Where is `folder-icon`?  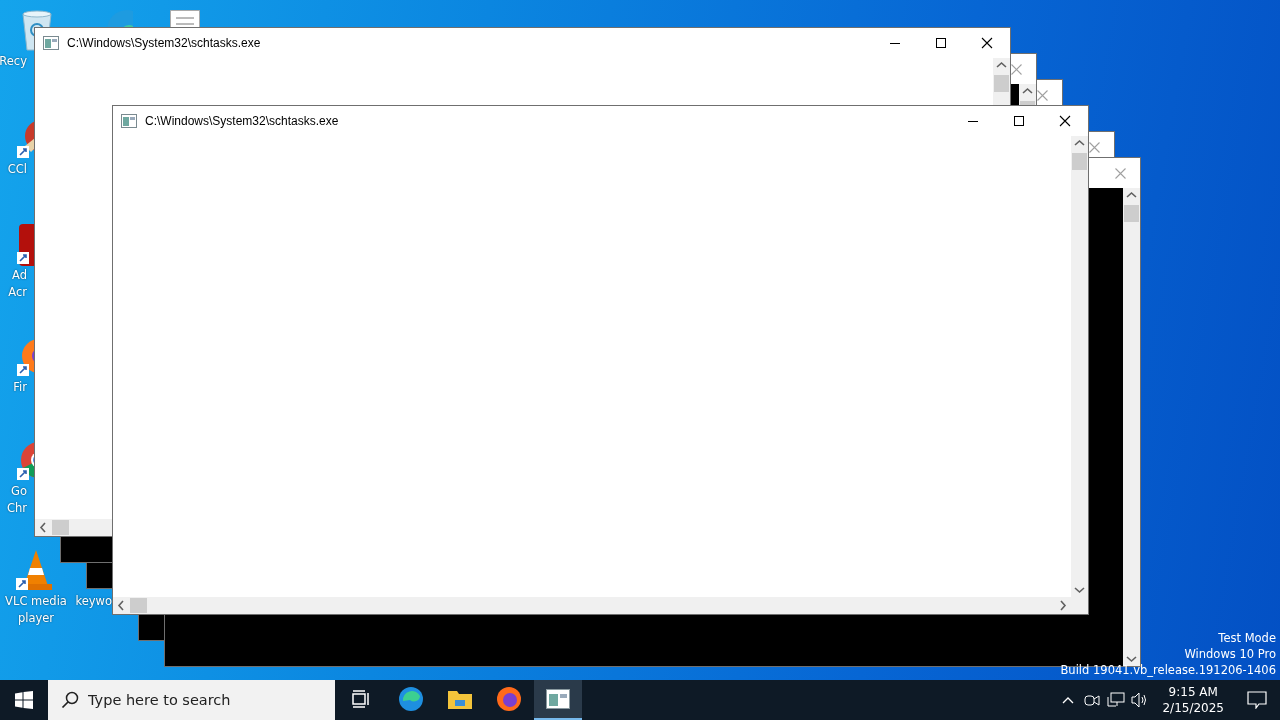 folder-icon is located at coordinates (460, 699).